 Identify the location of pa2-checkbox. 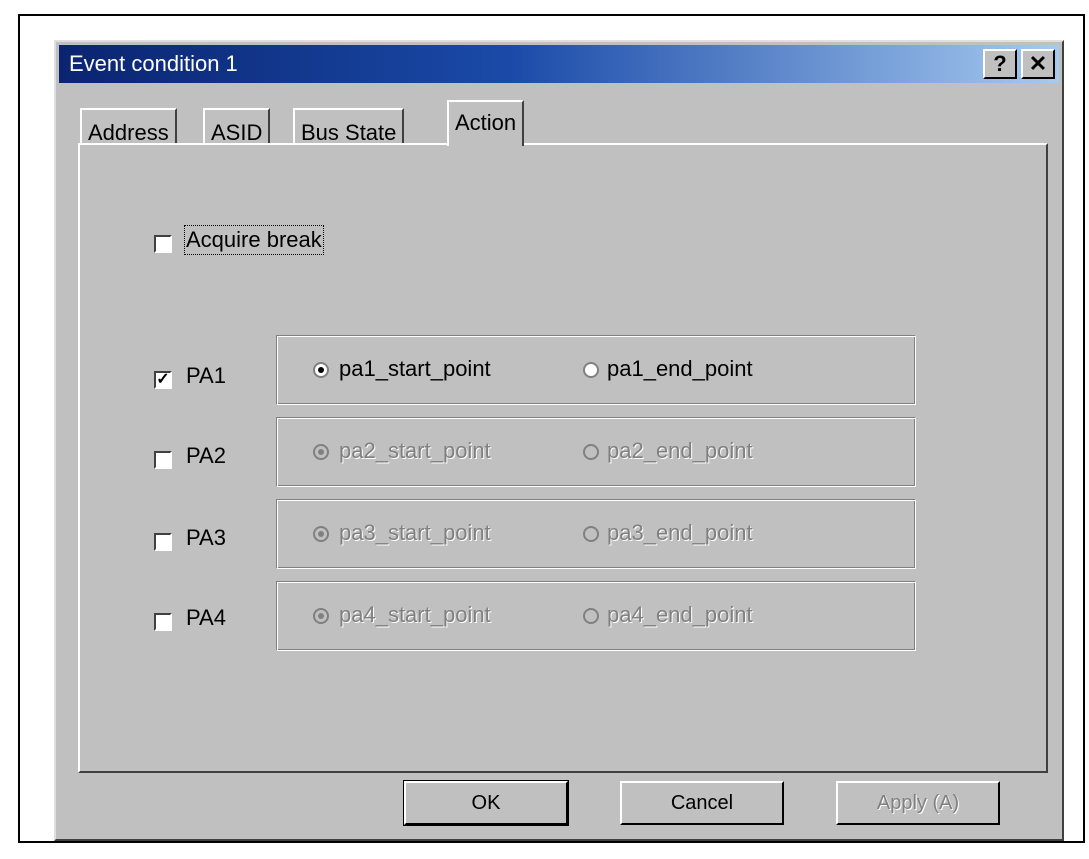
(163, 460).